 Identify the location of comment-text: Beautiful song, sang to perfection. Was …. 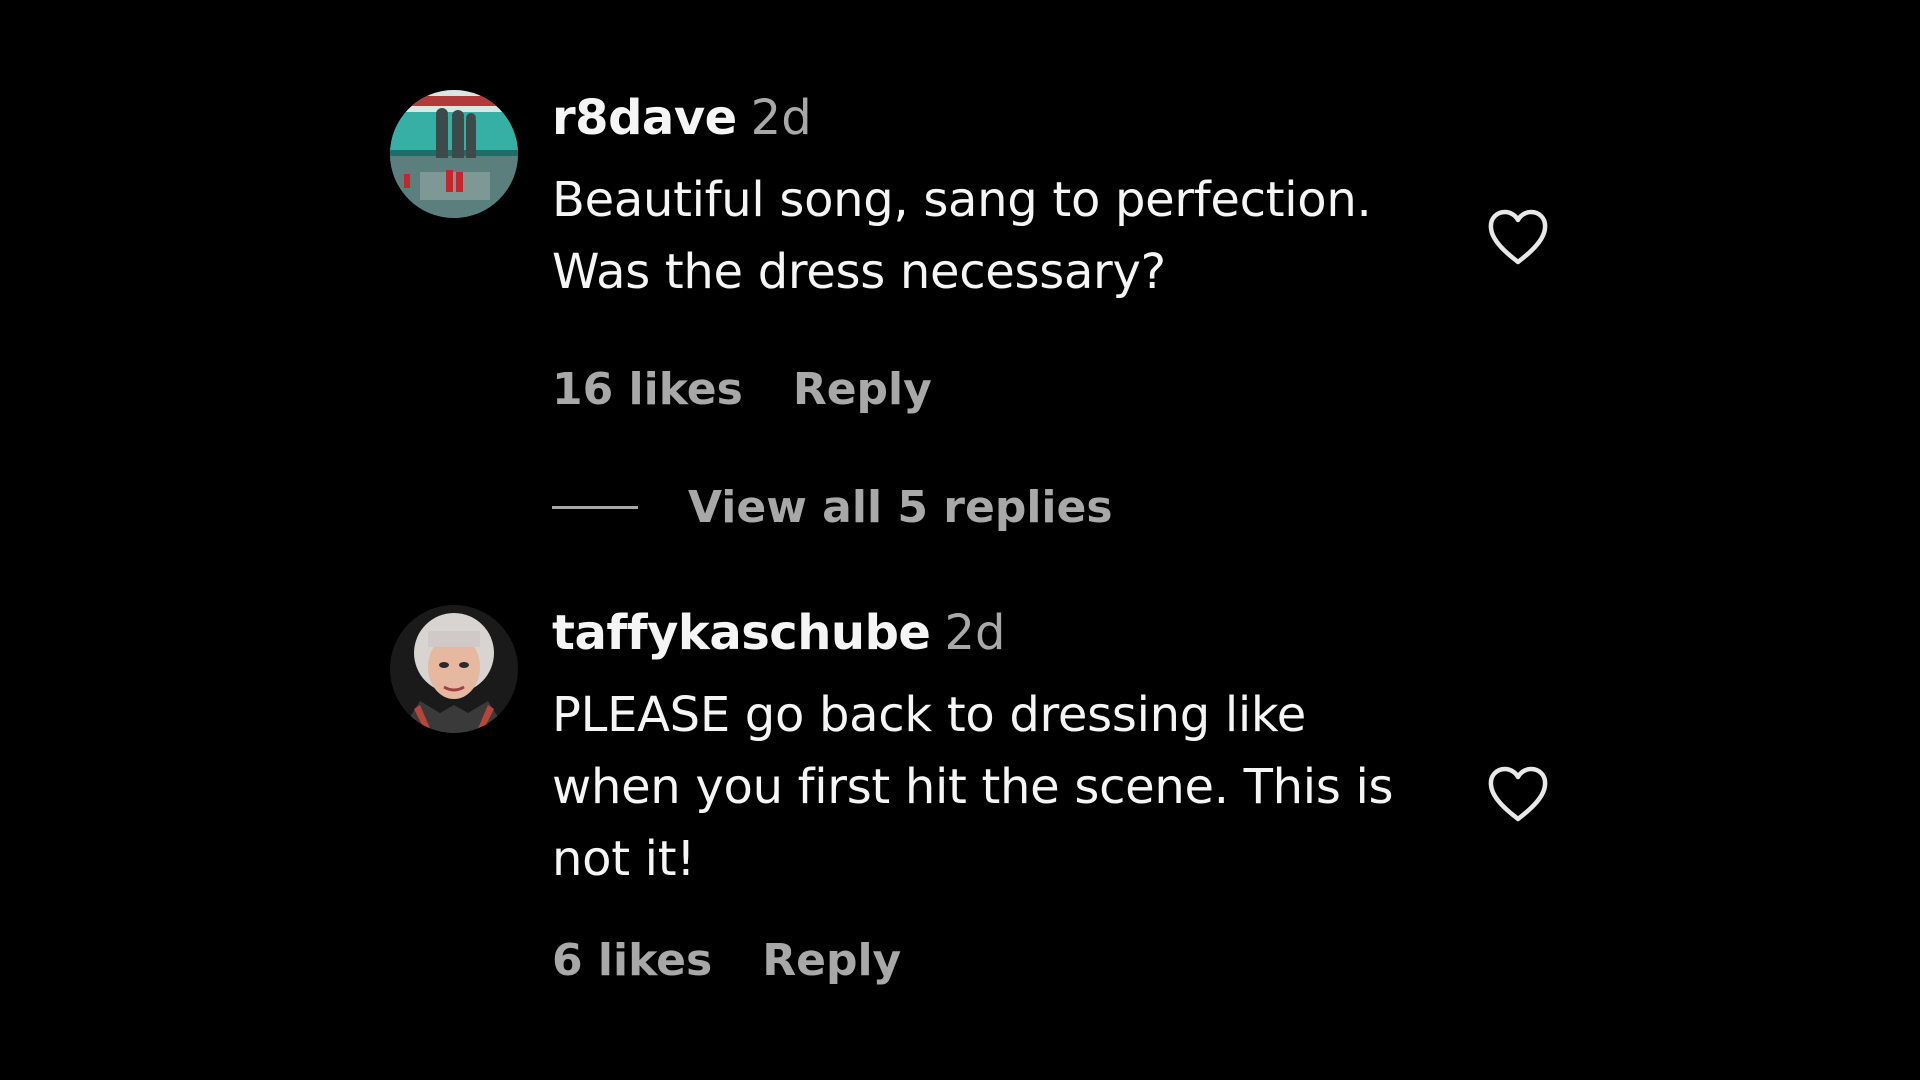
(992, 236).